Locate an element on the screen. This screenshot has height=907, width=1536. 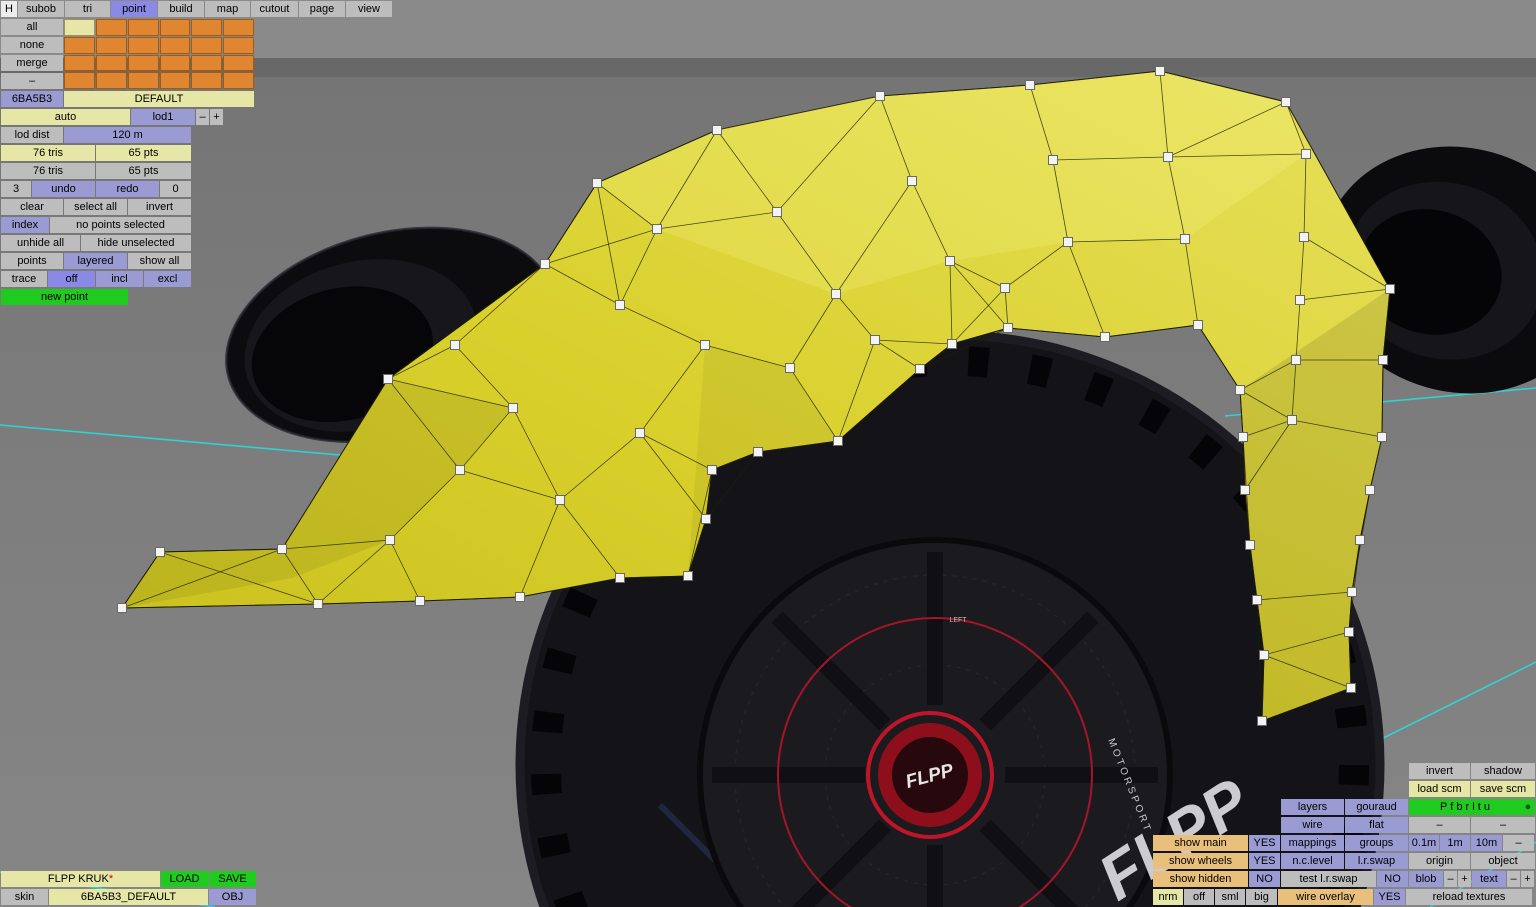
blob-minus-button: – is located at coordinates (1450, 879).